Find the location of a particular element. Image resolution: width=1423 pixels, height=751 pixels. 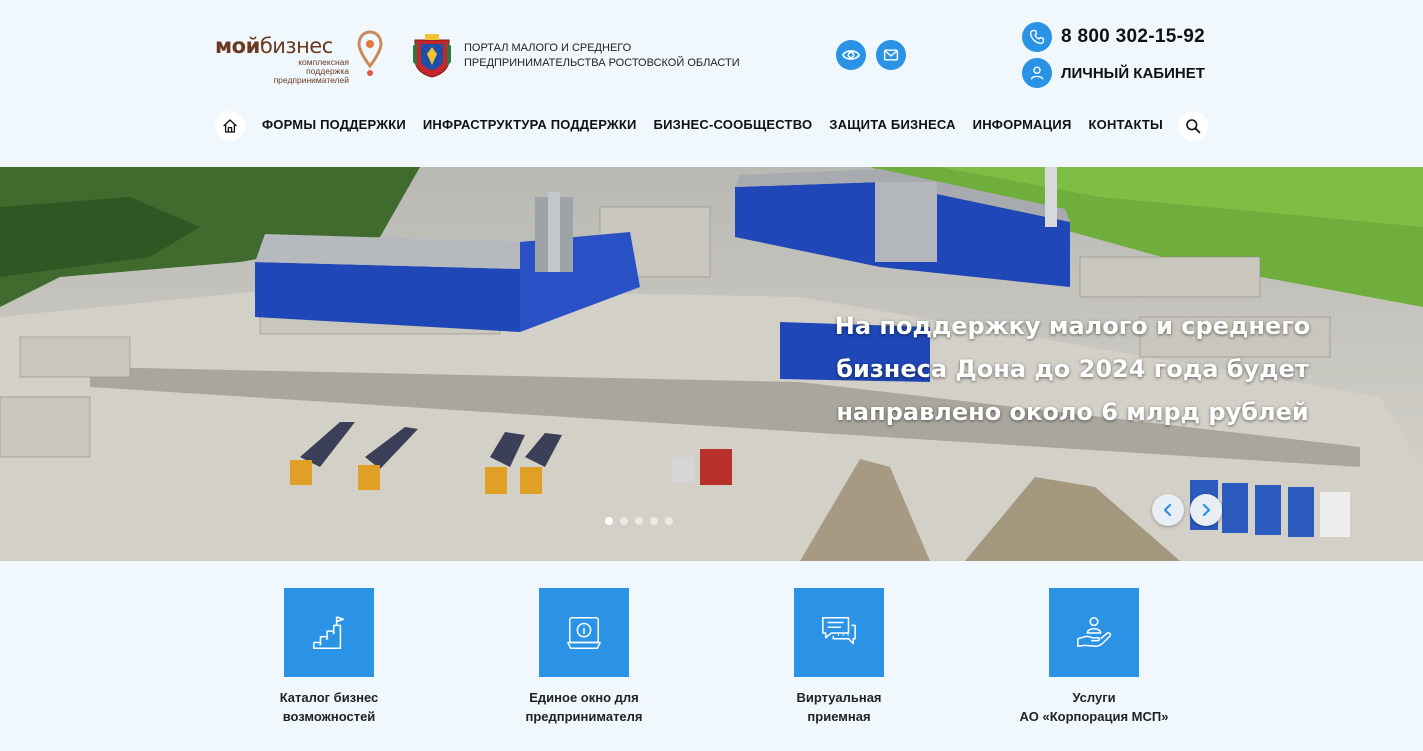

search-icon is located at coordinates (1193, 126).